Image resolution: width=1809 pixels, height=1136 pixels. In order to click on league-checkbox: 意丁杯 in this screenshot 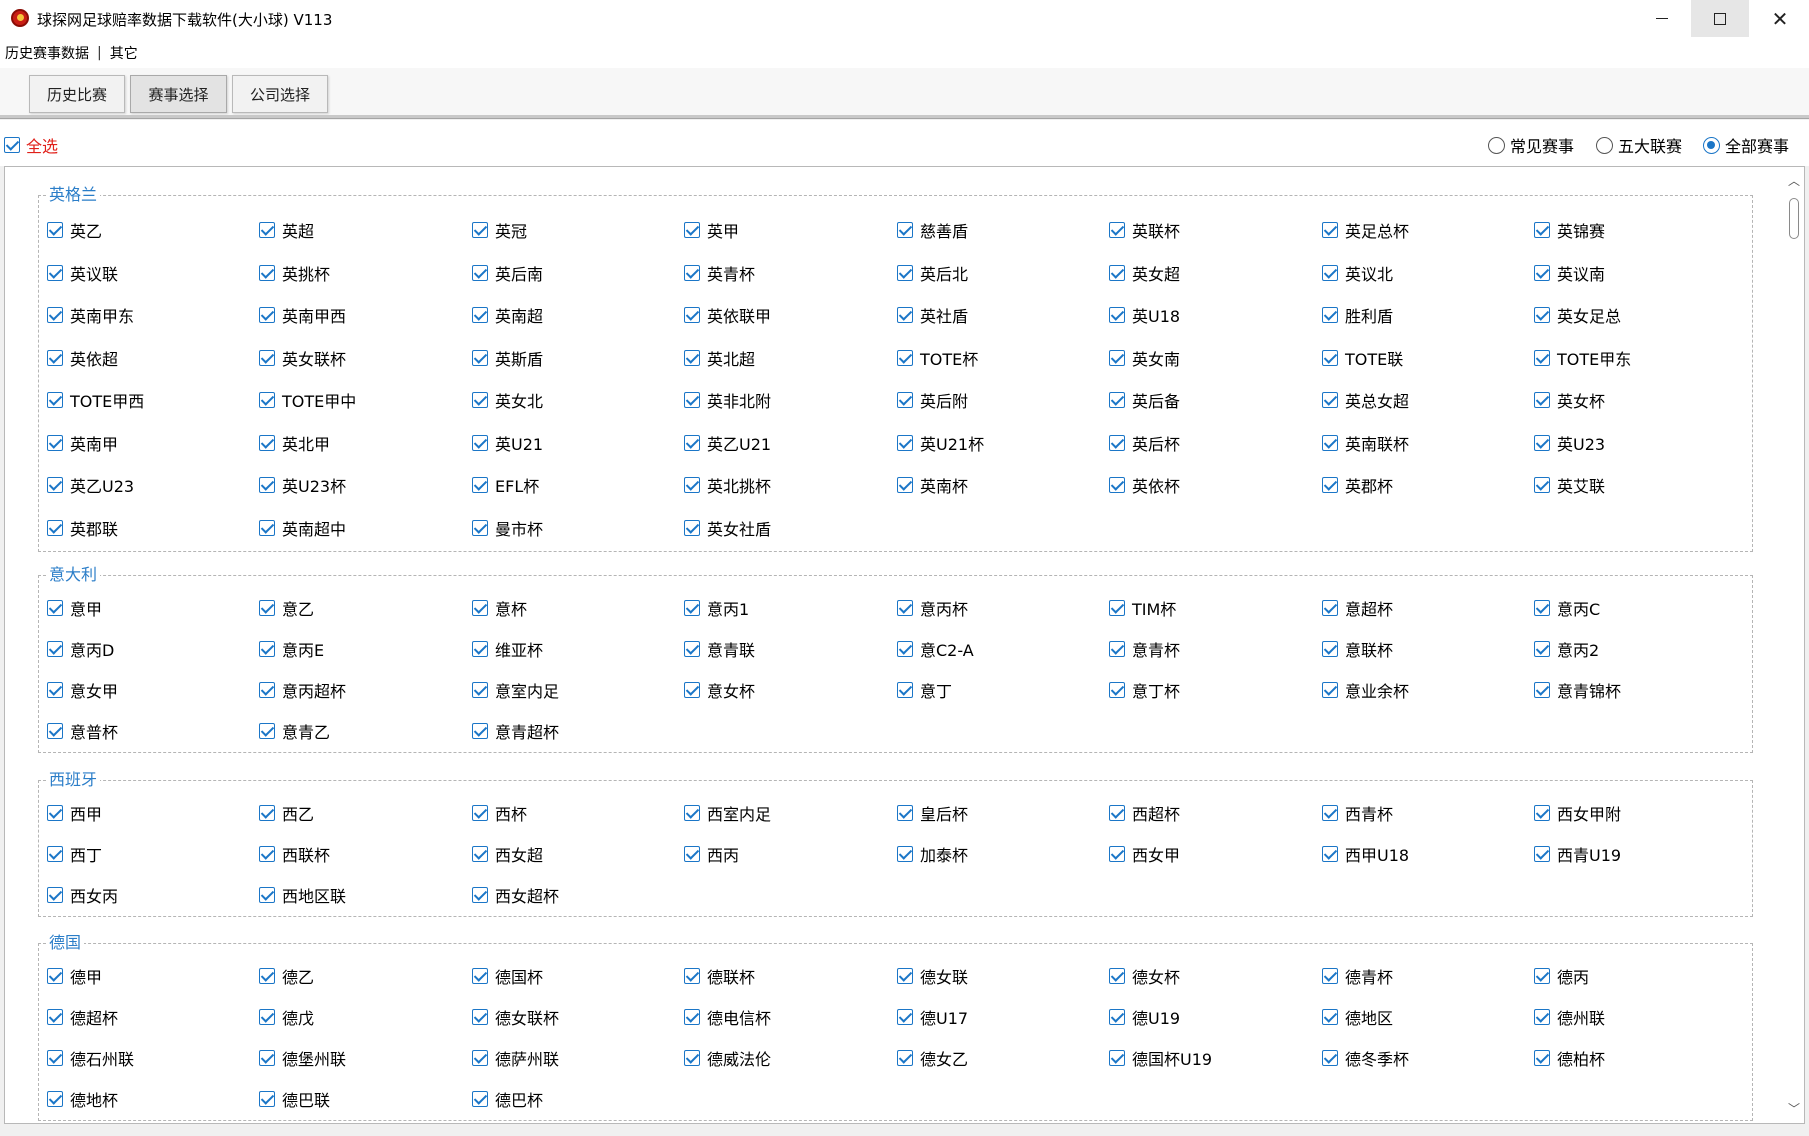, I will do `click(1144, 690)`.